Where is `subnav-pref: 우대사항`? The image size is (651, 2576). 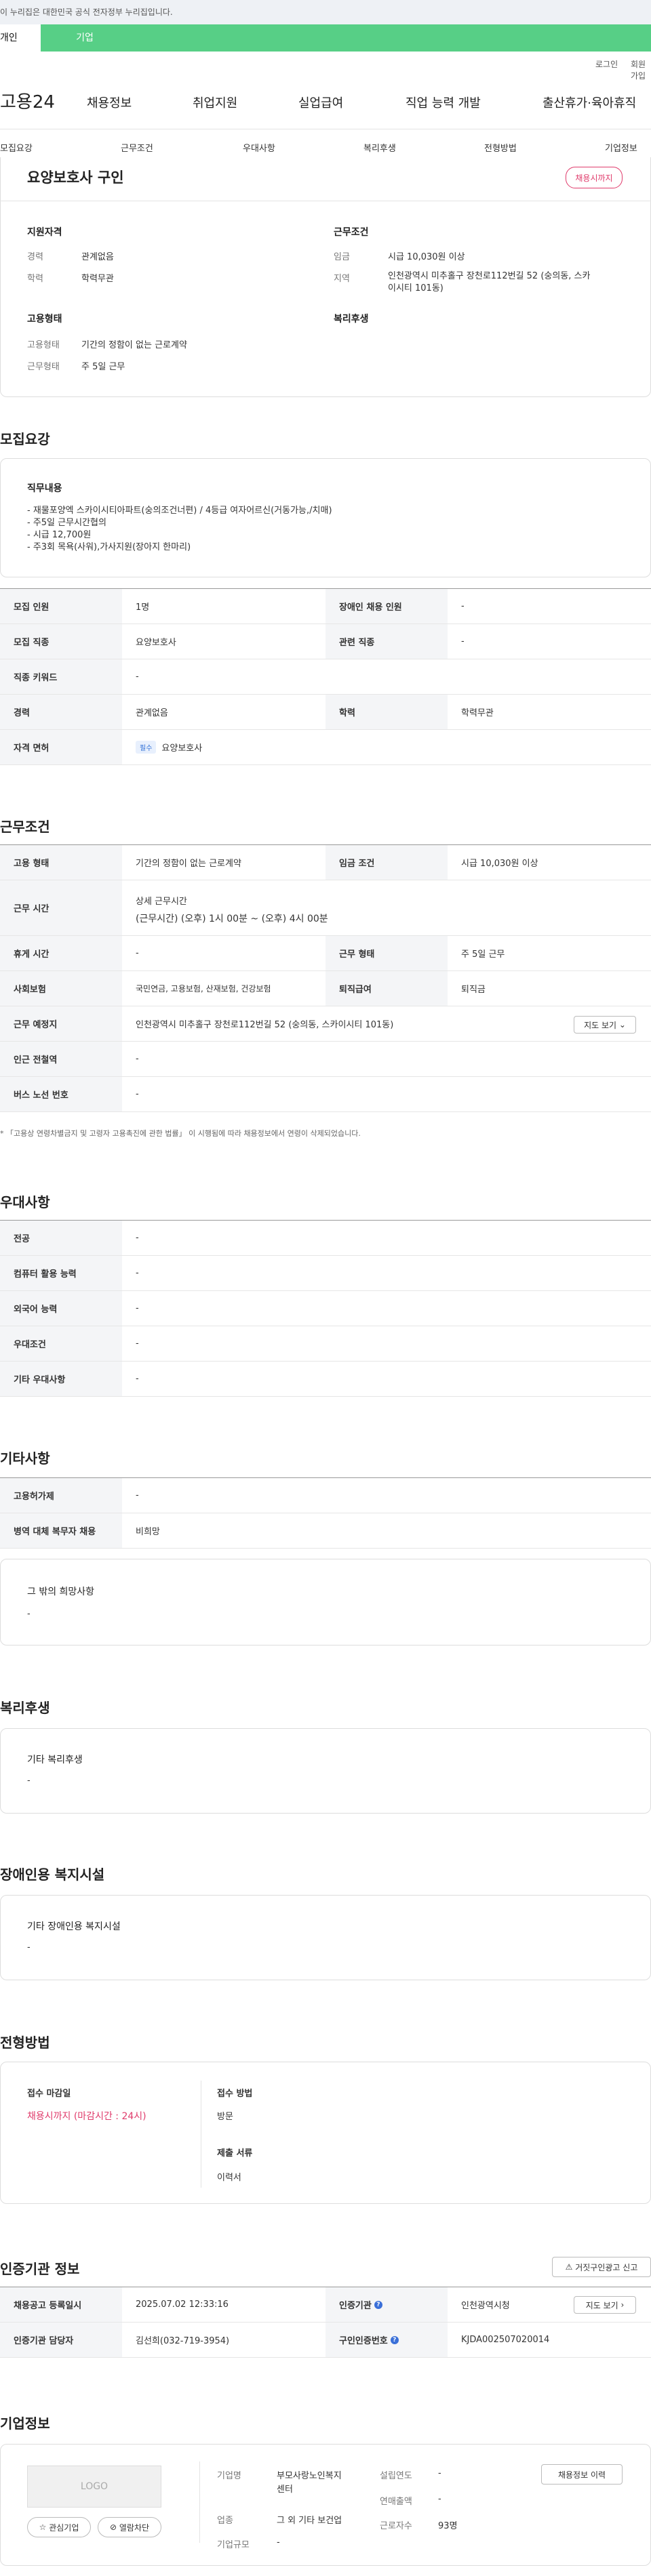
subnav-pref: 우대사항 is located at coordinates (259, 148).